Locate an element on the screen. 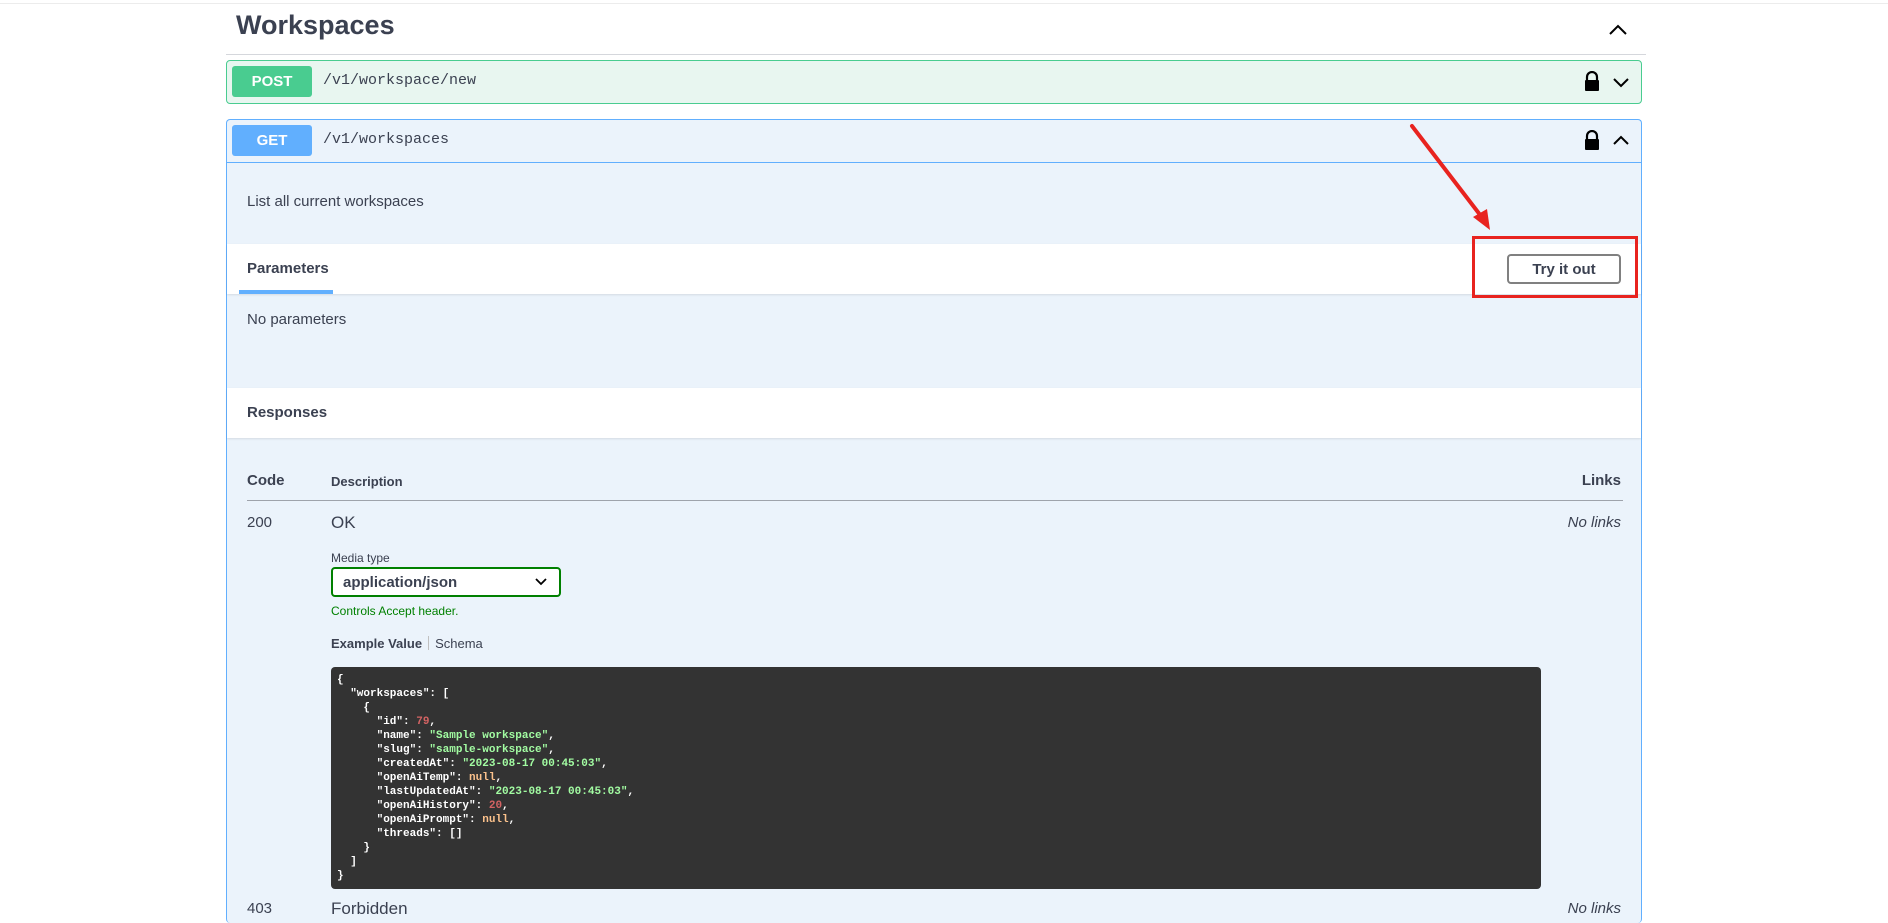 The image size is (1888, 923). response-code: 200 is located at coordinates (260, 522).